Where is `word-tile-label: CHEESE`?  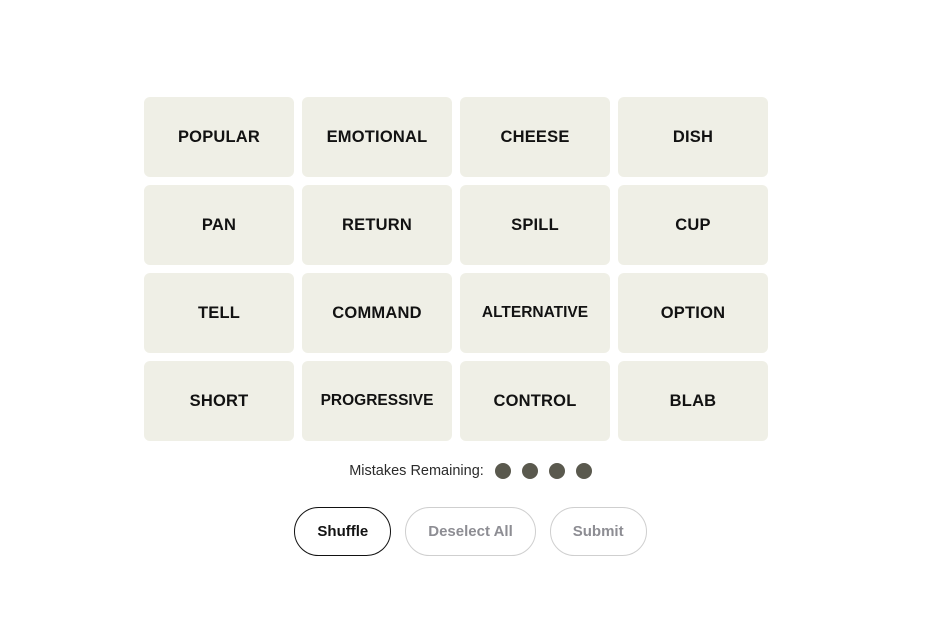
word-tile-label: CHEESE is located at coordinates (535, 136).